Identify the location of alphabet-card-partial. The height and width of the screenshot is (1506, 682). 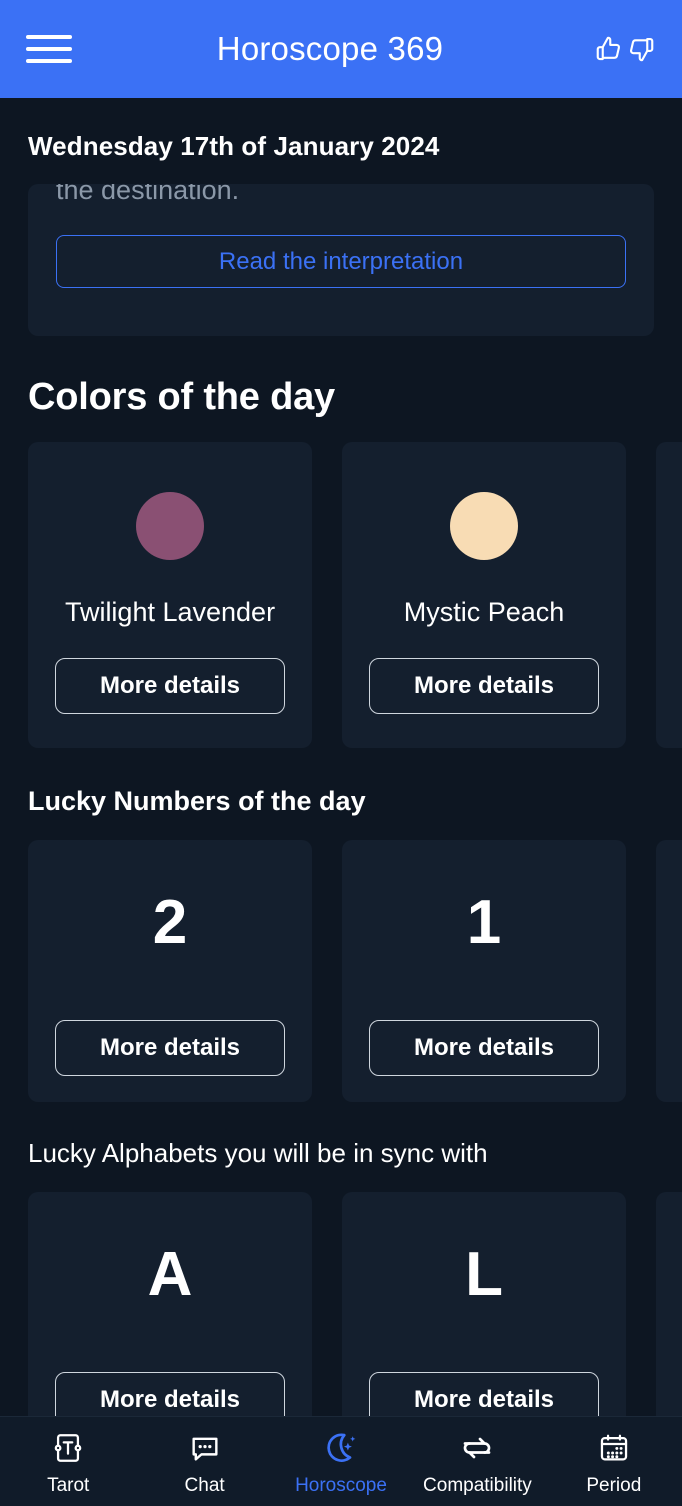
(669, 1304).